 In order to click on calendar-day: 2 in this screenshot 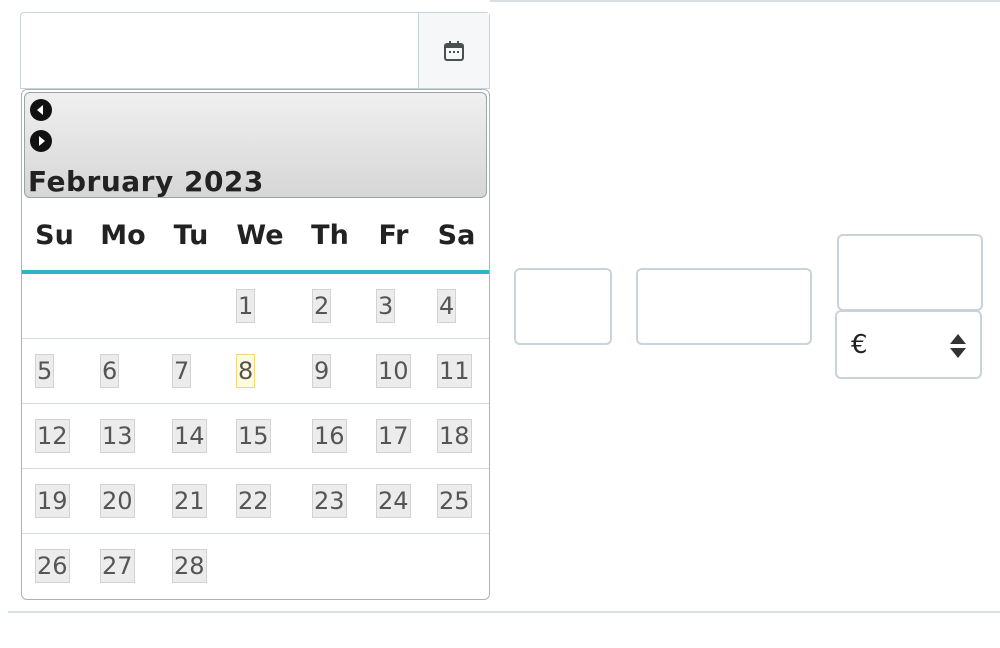, I will do `click(322, 306)`.